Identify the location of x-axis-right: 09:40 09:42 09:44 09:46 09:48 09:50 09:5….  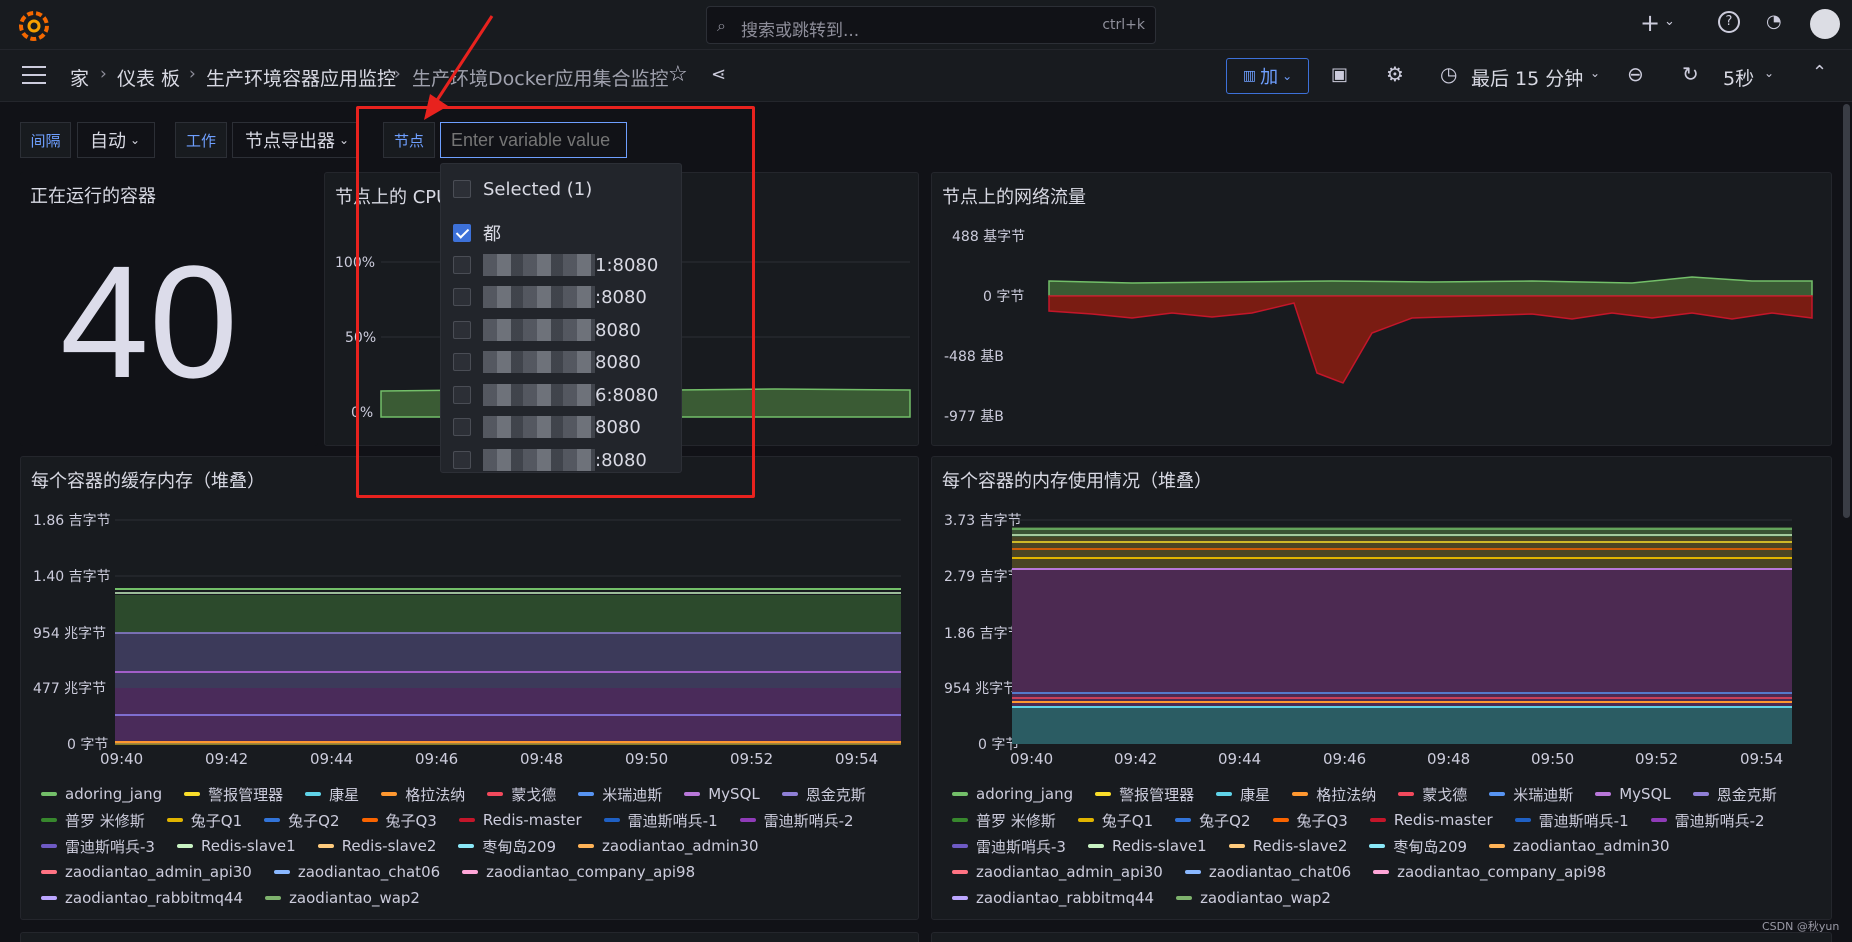
(1410, 760).